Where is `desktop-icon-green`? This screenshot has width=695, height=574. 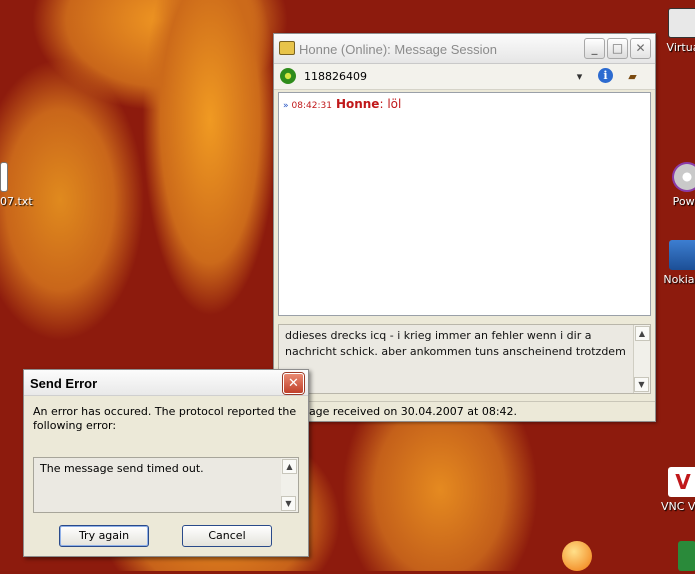
desktop-icon-green is located at coordinates (686, 557).